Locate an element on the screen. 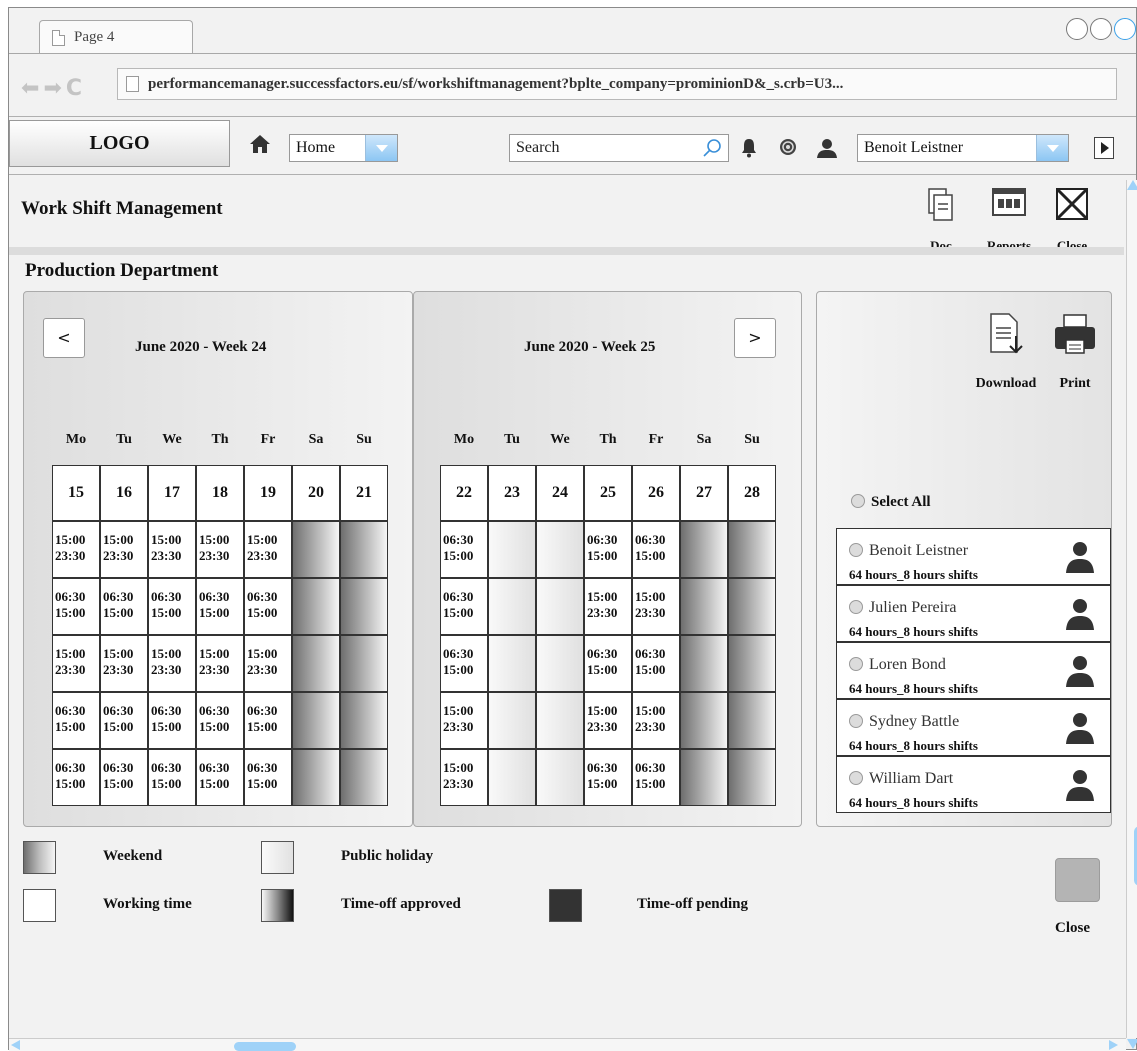  employee-row: Loren Bond 64 hours_8 hours shifts is located at coordinates (973, 670).